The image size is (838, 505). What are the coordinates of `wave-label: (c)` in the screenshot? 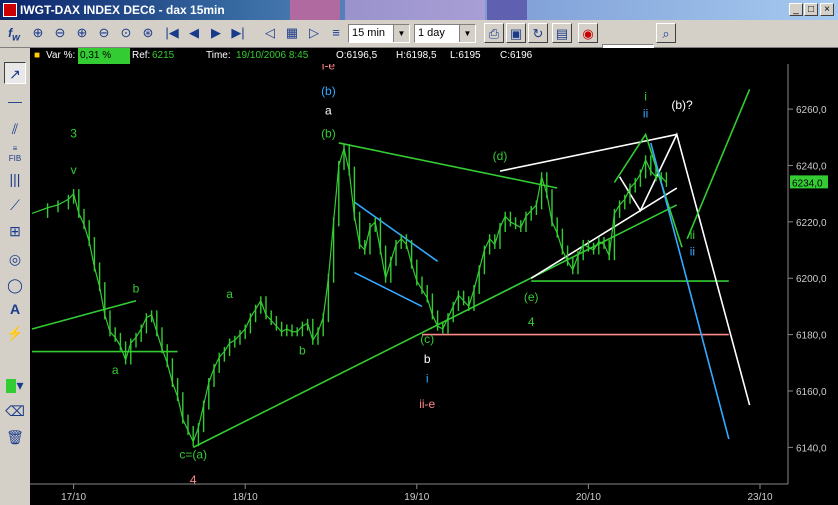 It's located at (427, 339).